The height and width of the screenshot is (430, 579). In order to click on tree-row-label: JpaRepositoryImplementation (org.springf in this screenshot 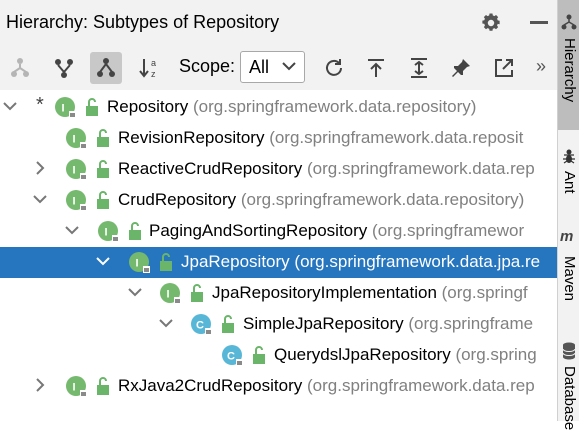, I will do `click(370, 292)`.